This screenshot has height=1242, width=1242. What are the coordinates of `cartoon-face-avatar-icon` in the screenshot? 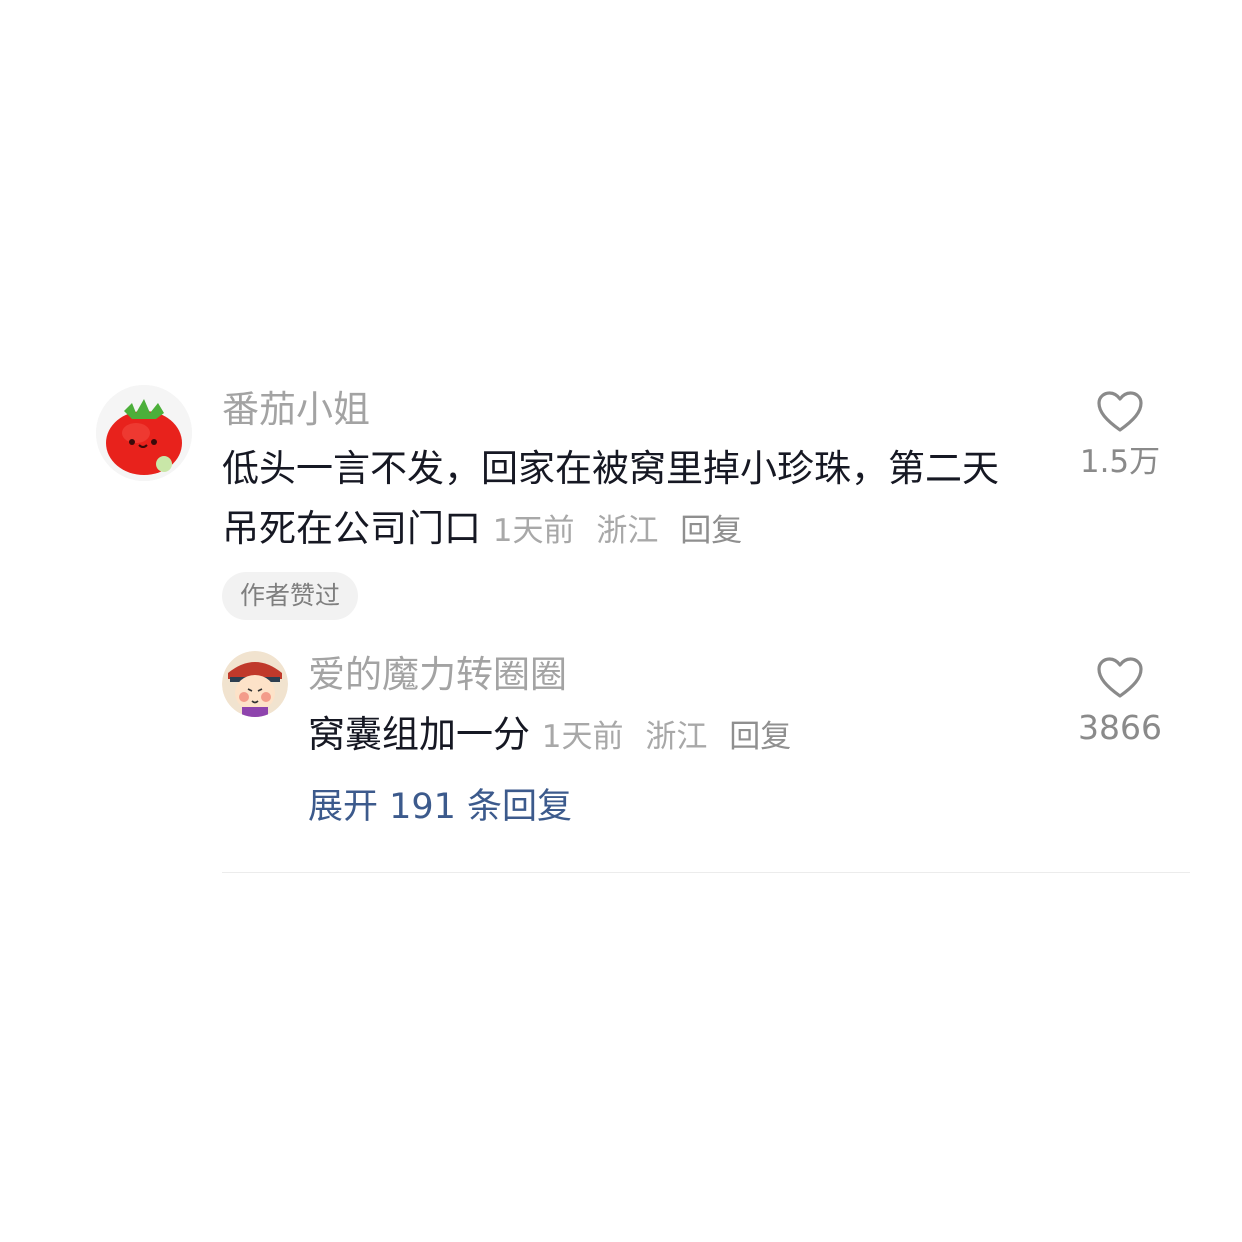 It's located at (255, 684).